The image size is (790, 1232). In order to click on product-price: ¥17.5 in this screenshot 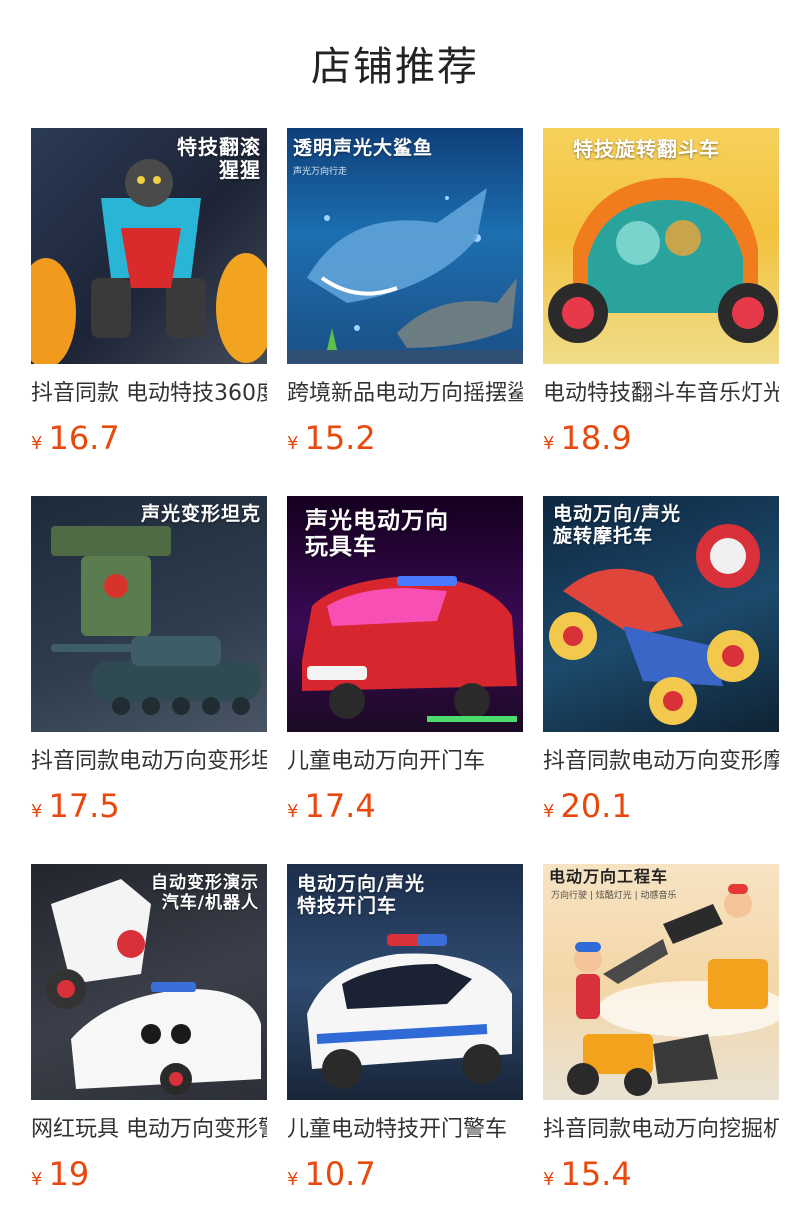, I will do `click(149, 806)`.